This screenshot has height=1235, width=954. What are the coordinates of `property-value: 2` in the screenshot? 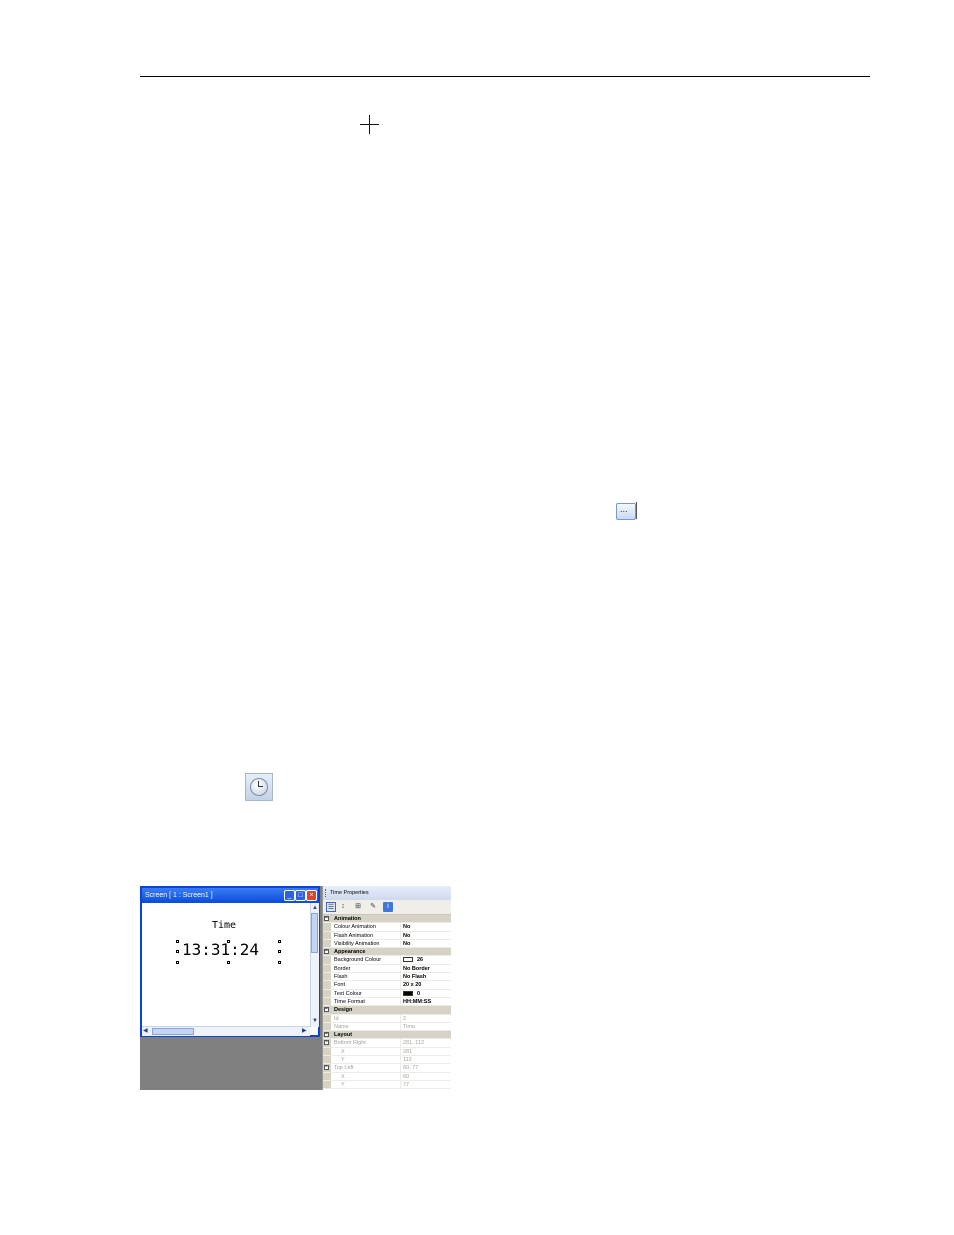 It's located at (404, 1019).